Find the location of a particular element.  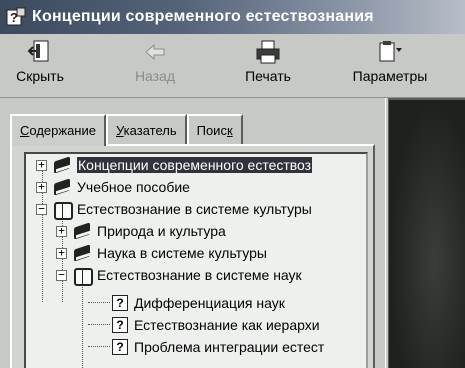

tab-search-accel: к is located at coordinates (229, 130).